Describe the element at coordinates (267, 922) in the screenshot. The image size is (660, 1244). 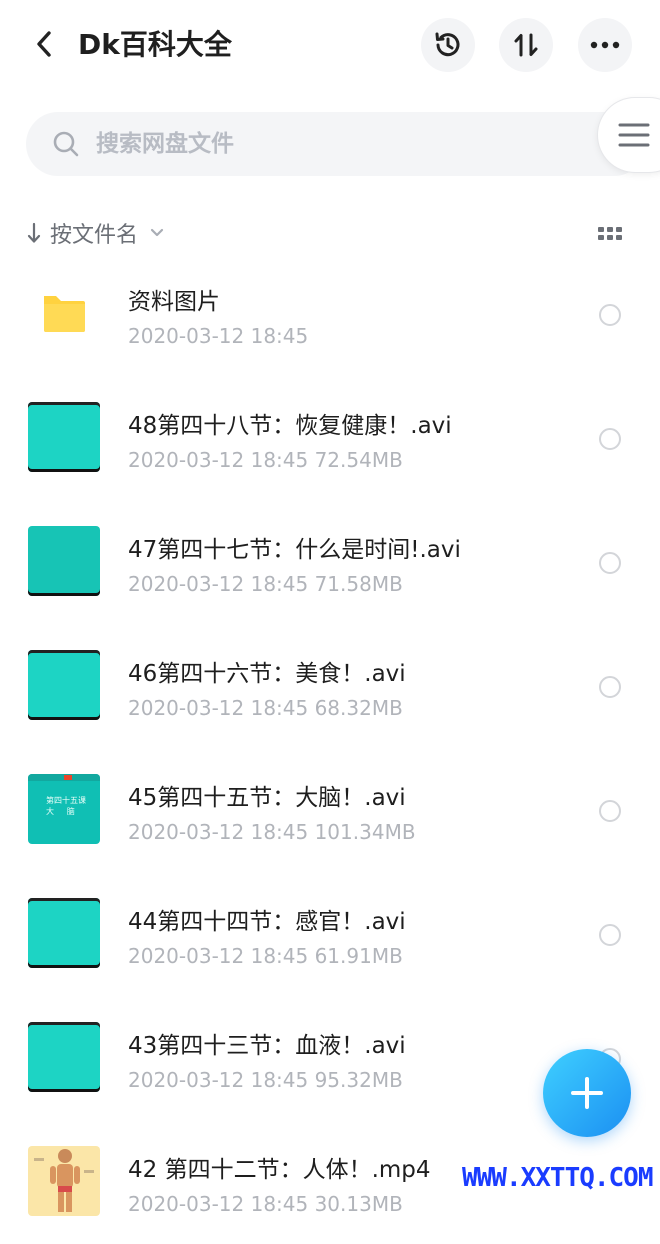
I see `file-name: 44第四十四节：感官！.avi` at that location.